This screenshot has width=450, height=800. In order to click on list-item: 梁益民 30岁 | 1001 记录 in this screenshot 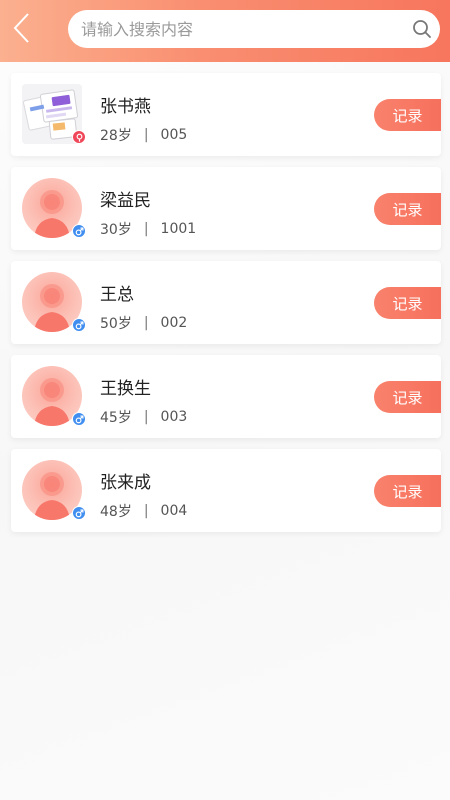, I will do `click(226, 208)`.